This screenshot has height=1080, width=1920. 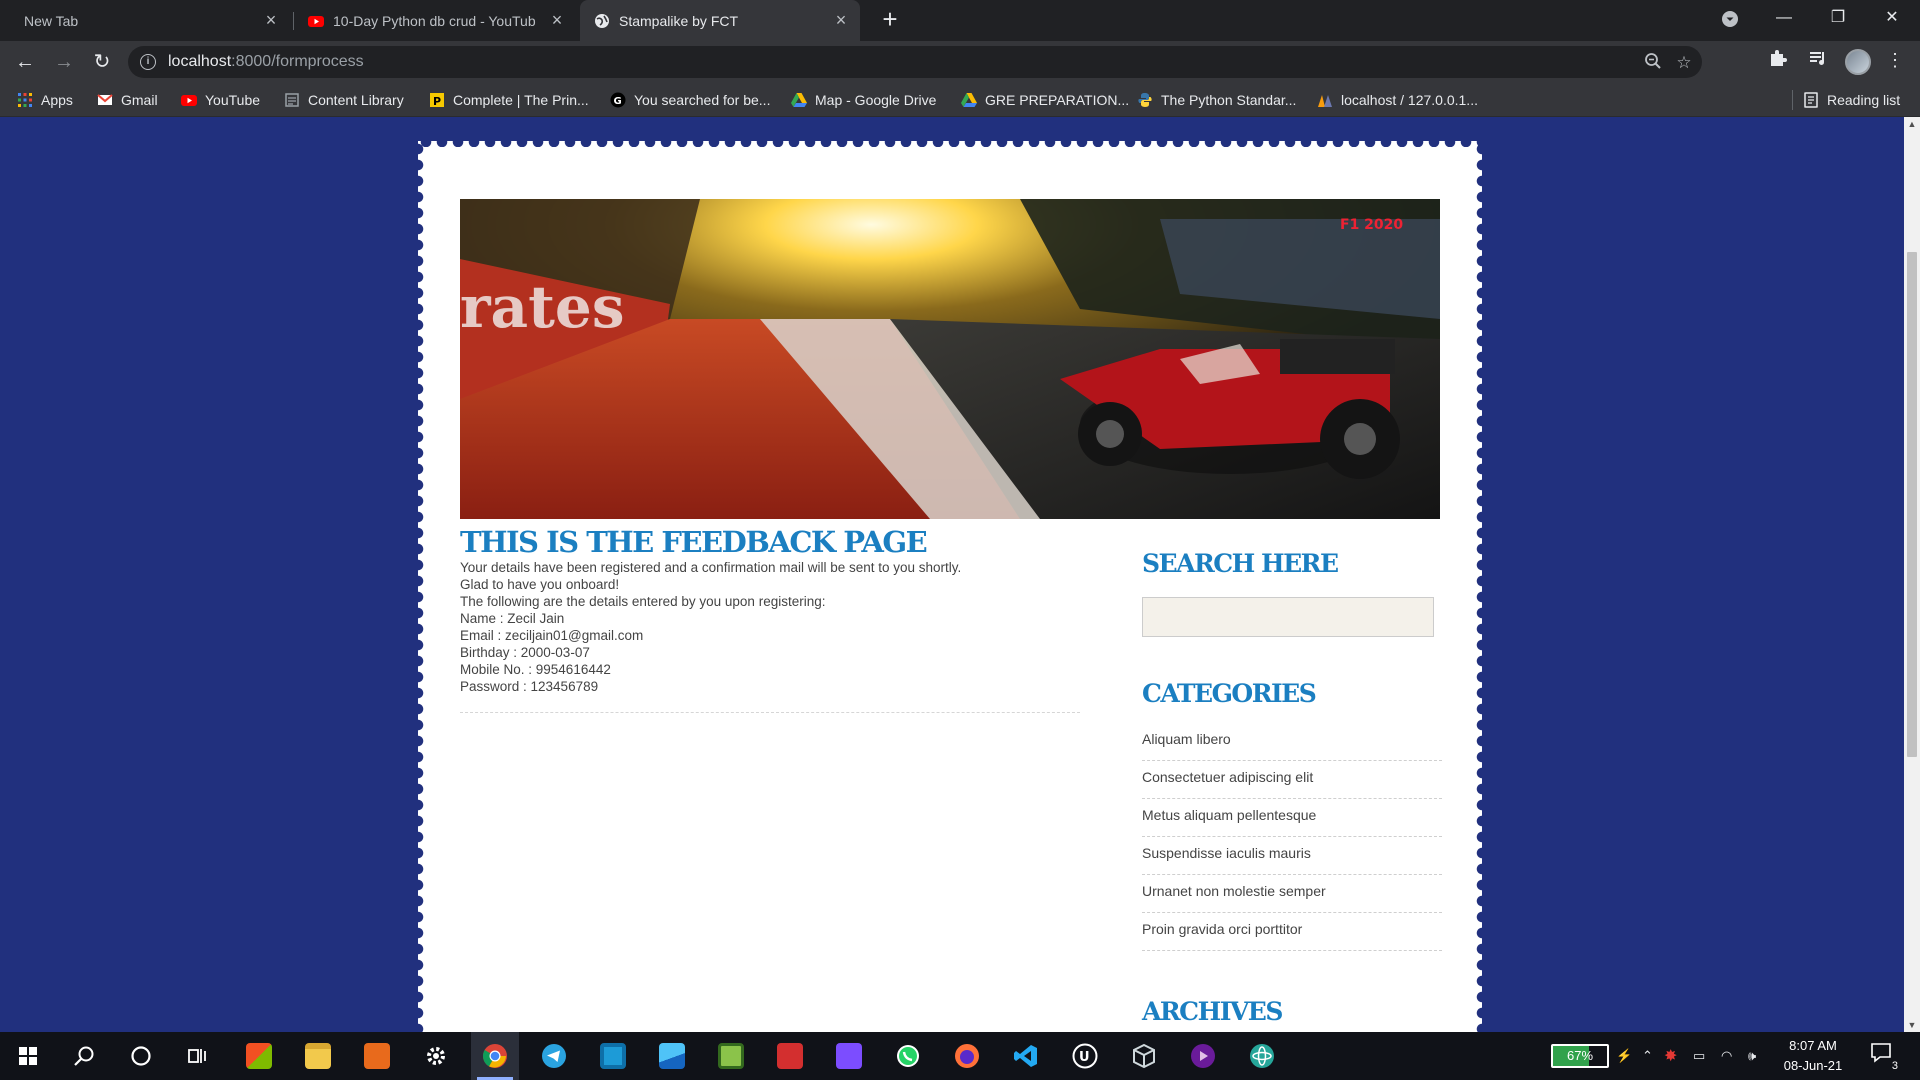 I want to click on battery-indicator: 67%, so click(x=1580, y=1056).